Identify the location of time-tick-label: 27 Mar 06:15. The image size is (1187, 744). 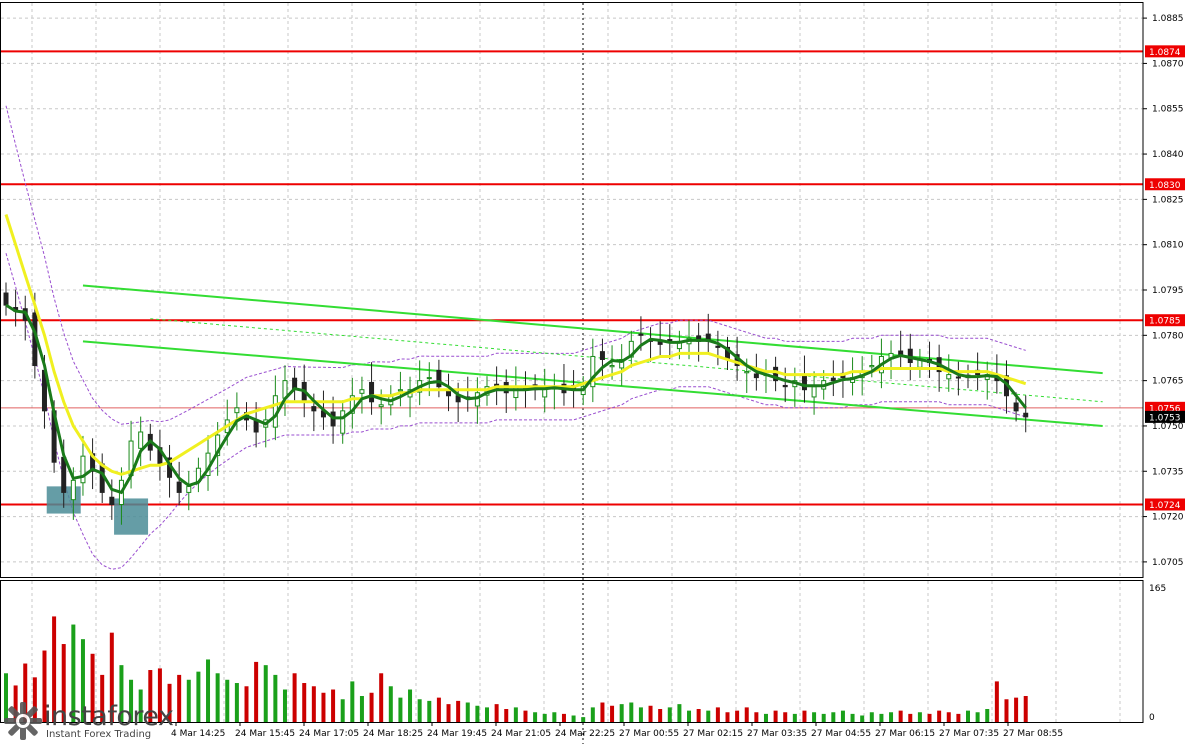
(905, 734).